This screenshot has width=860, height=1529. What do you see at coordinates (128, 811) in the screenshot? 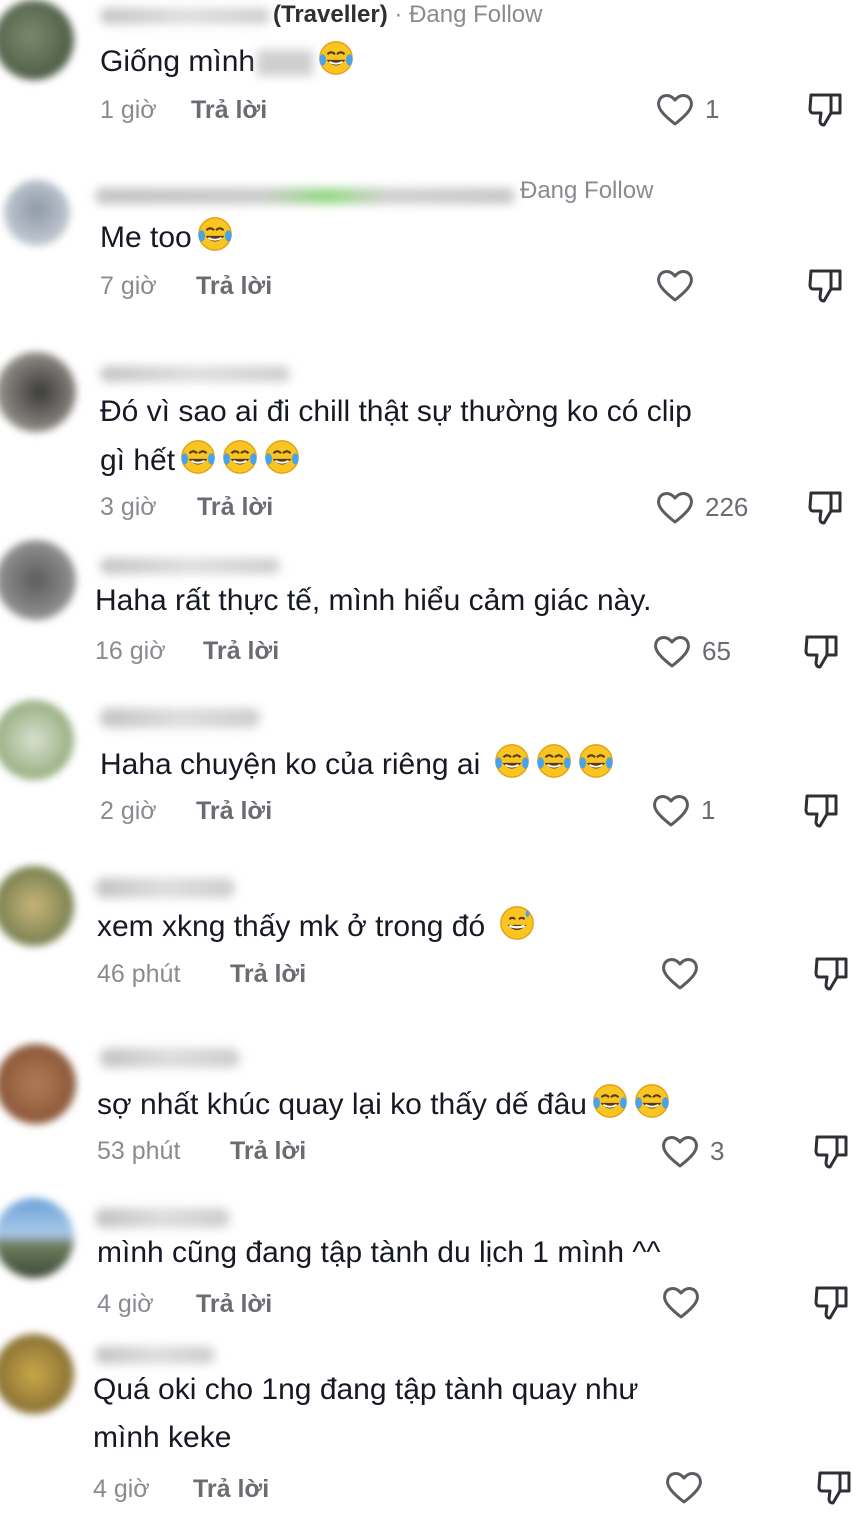
I see `comment-time: 2 giờ` at bounding box center [128, 811].